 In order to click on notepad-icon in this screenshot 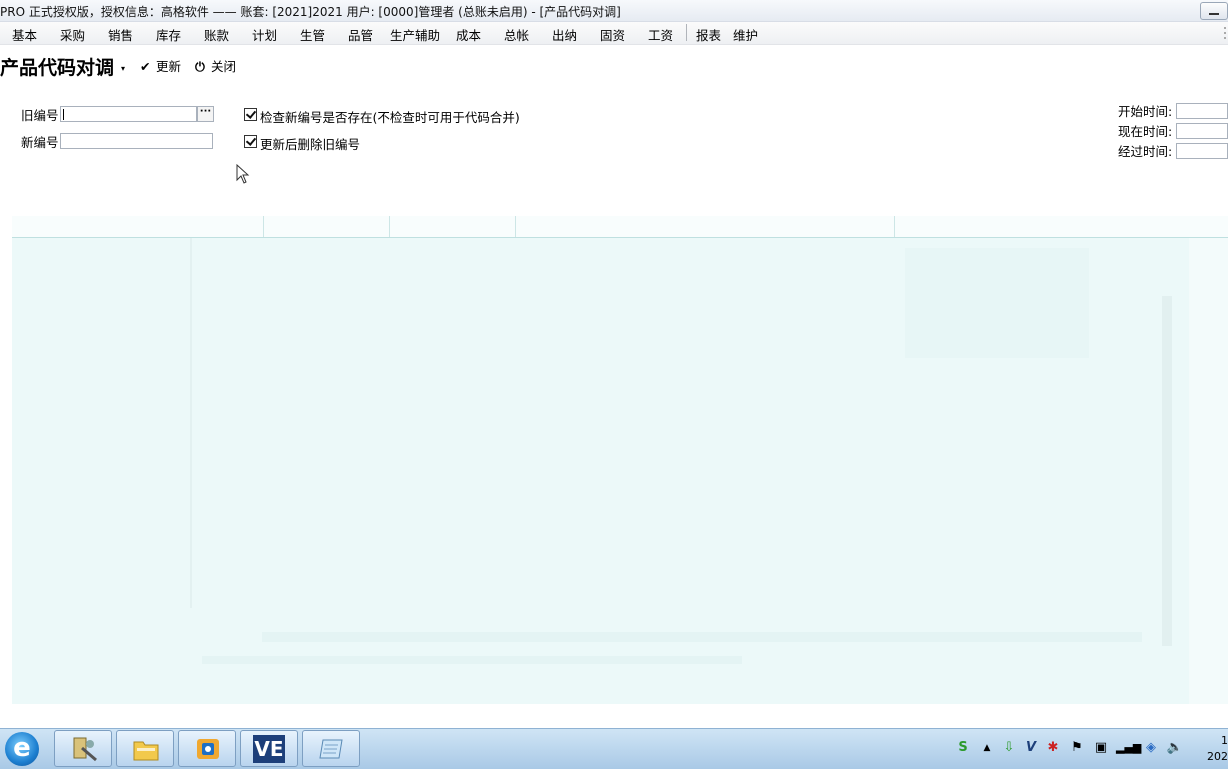, I will do `click(331, 749)`.